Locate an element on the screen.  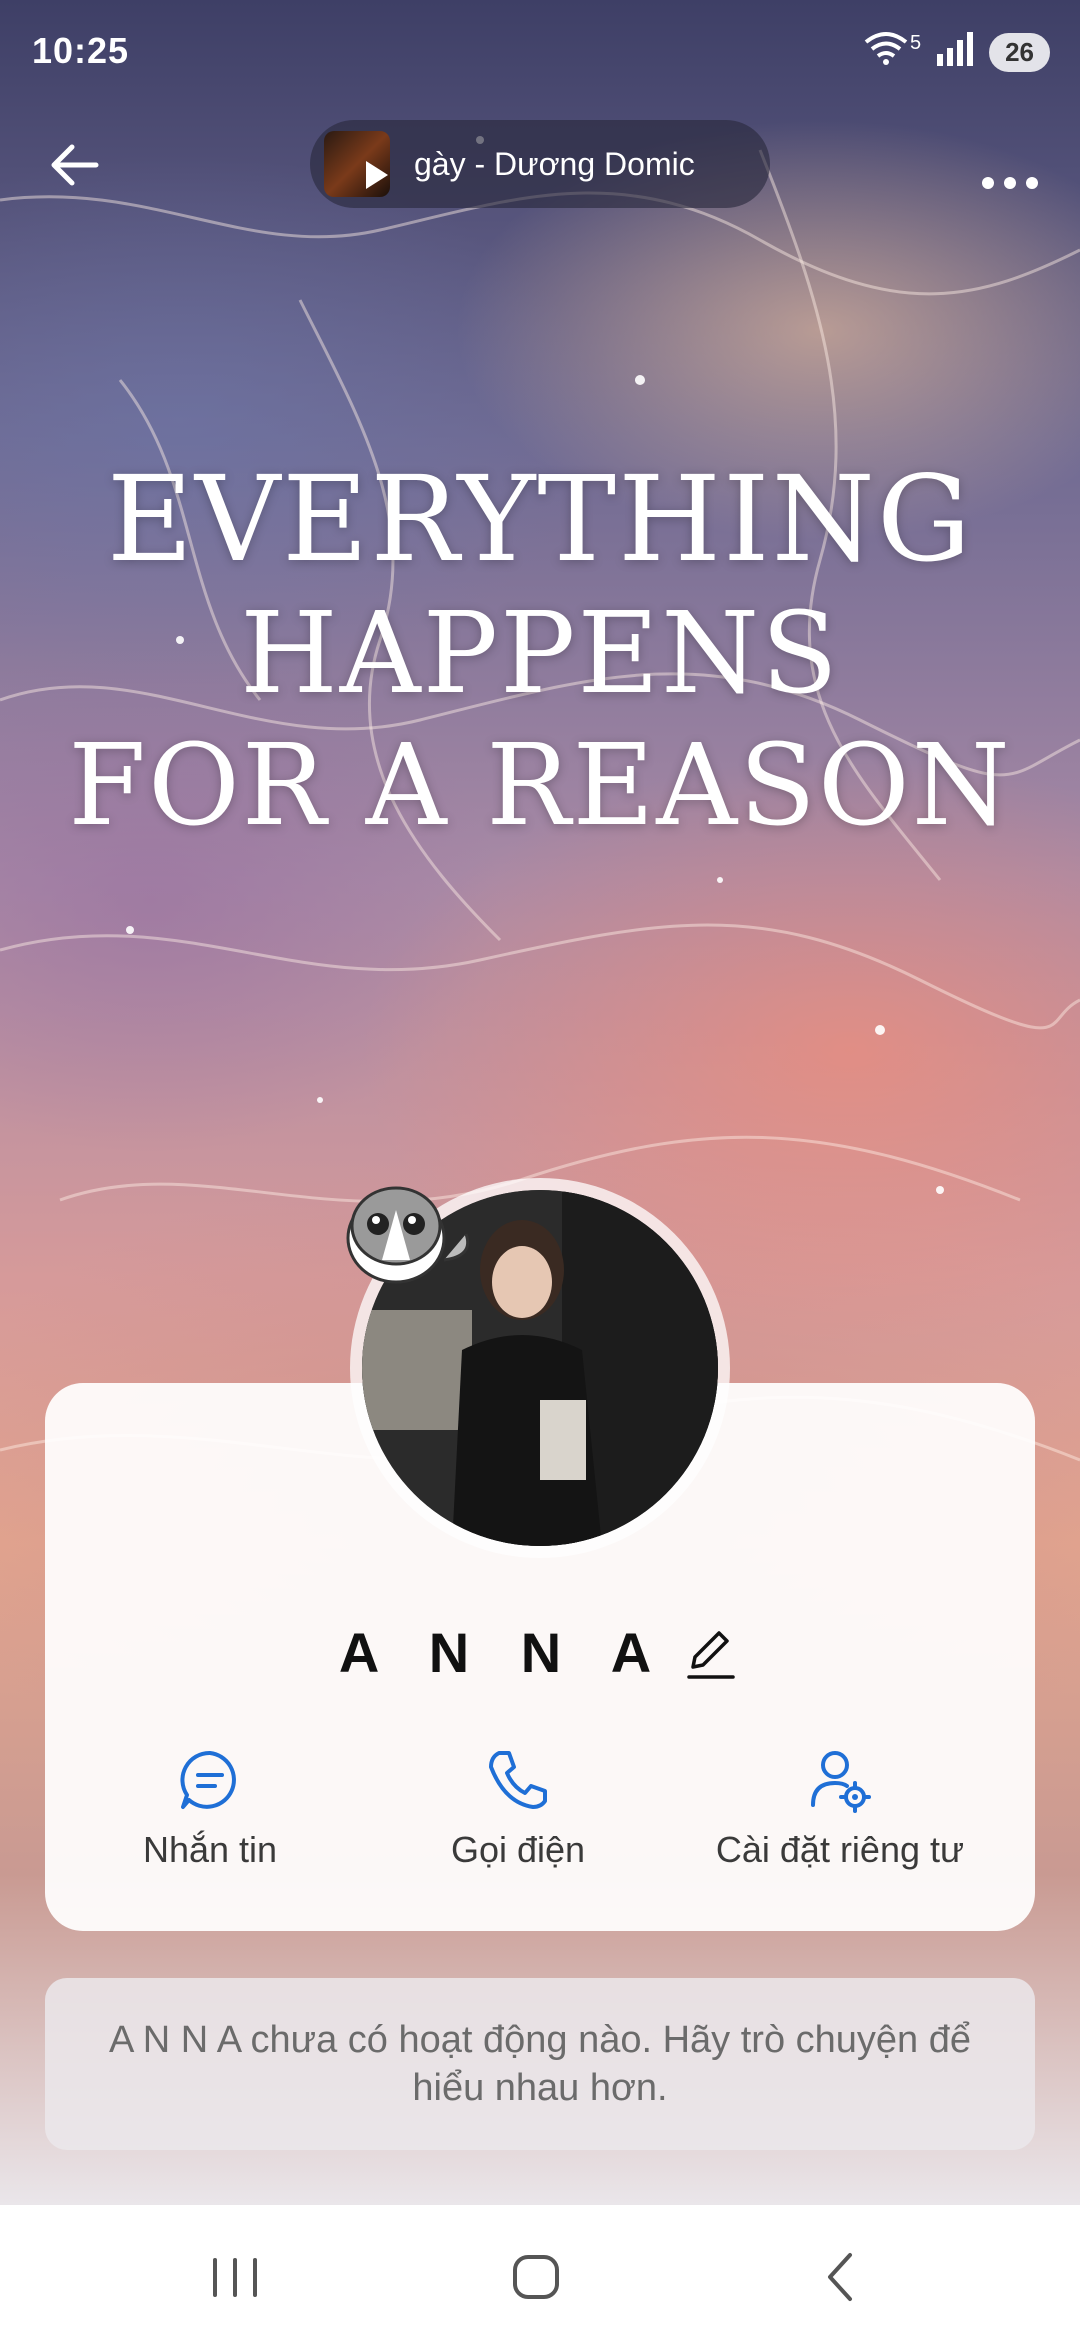
user-settings-icon is located at coordinates (841, 1782).